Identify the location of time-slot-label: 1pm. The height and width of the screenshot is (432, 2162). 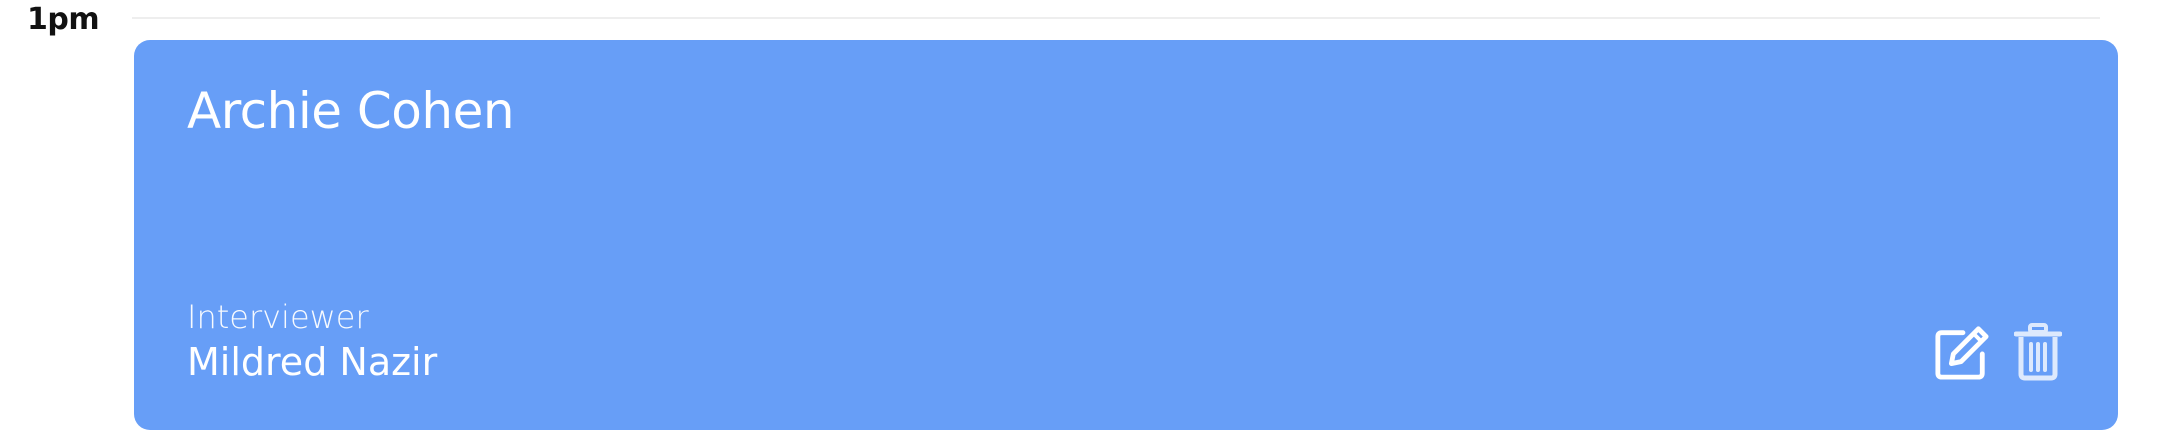
(63, 19).